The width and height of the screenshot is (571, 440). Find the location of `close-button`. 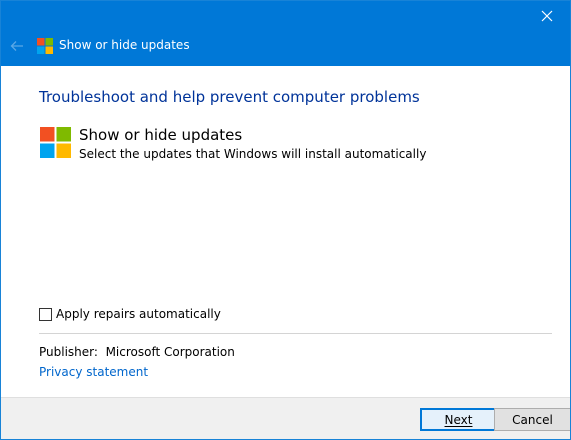

close-button is located at coordinates (547, 16).